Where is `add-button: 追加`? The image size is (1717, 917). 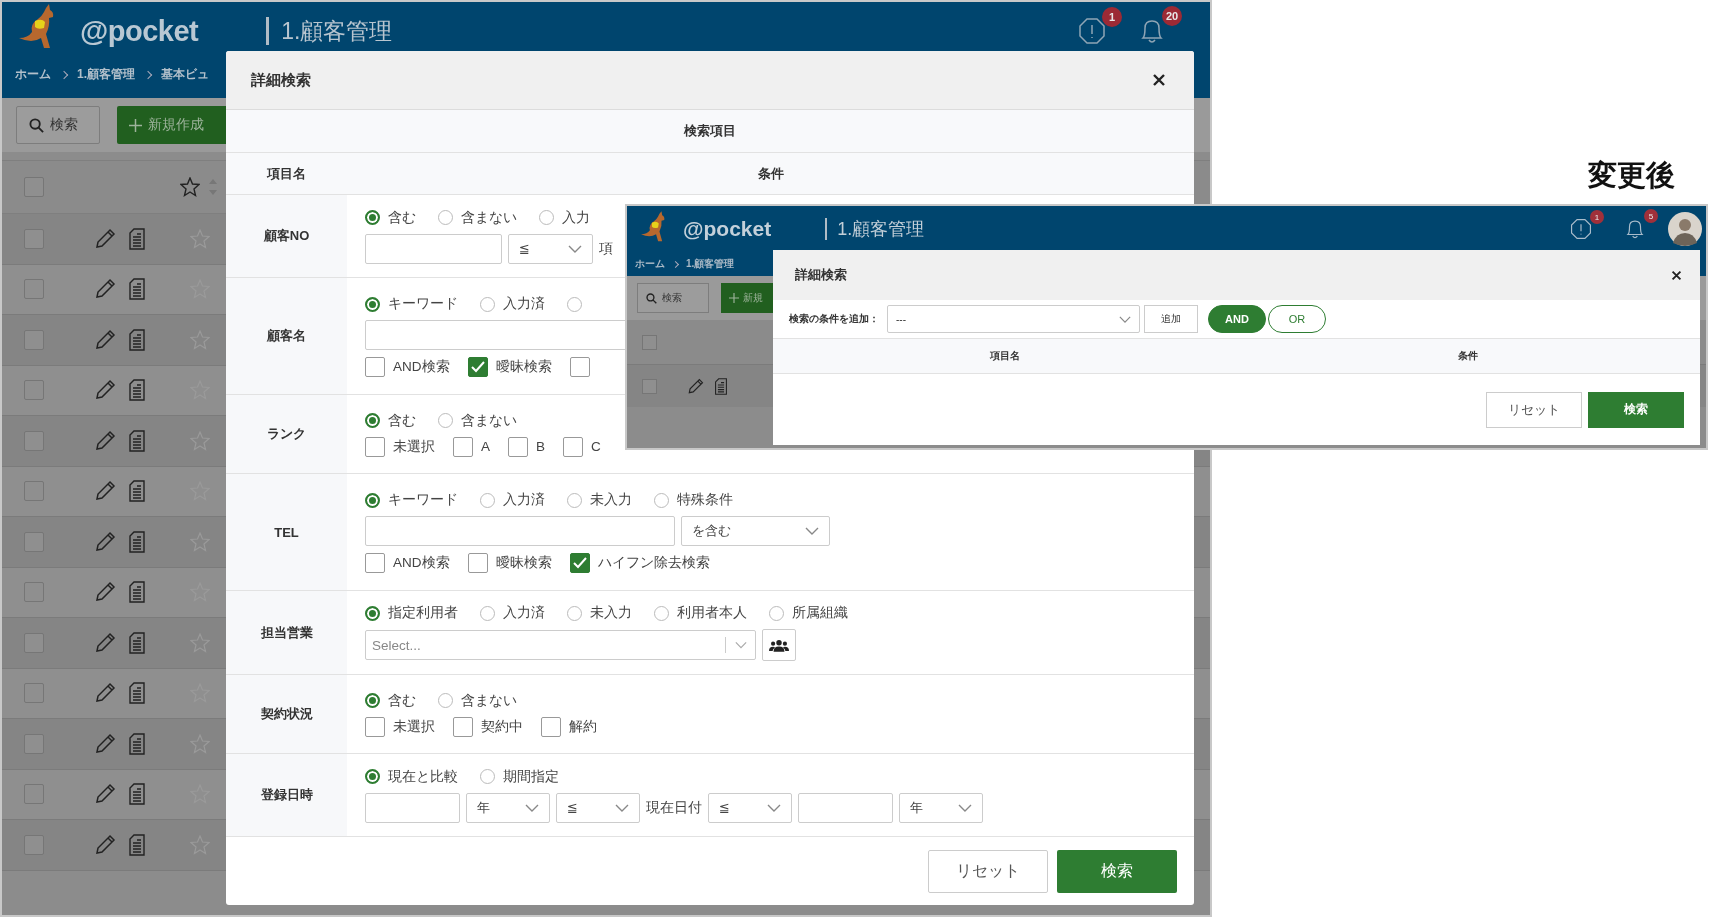
add-button: 追加 is located at coordinates (1171, 319).